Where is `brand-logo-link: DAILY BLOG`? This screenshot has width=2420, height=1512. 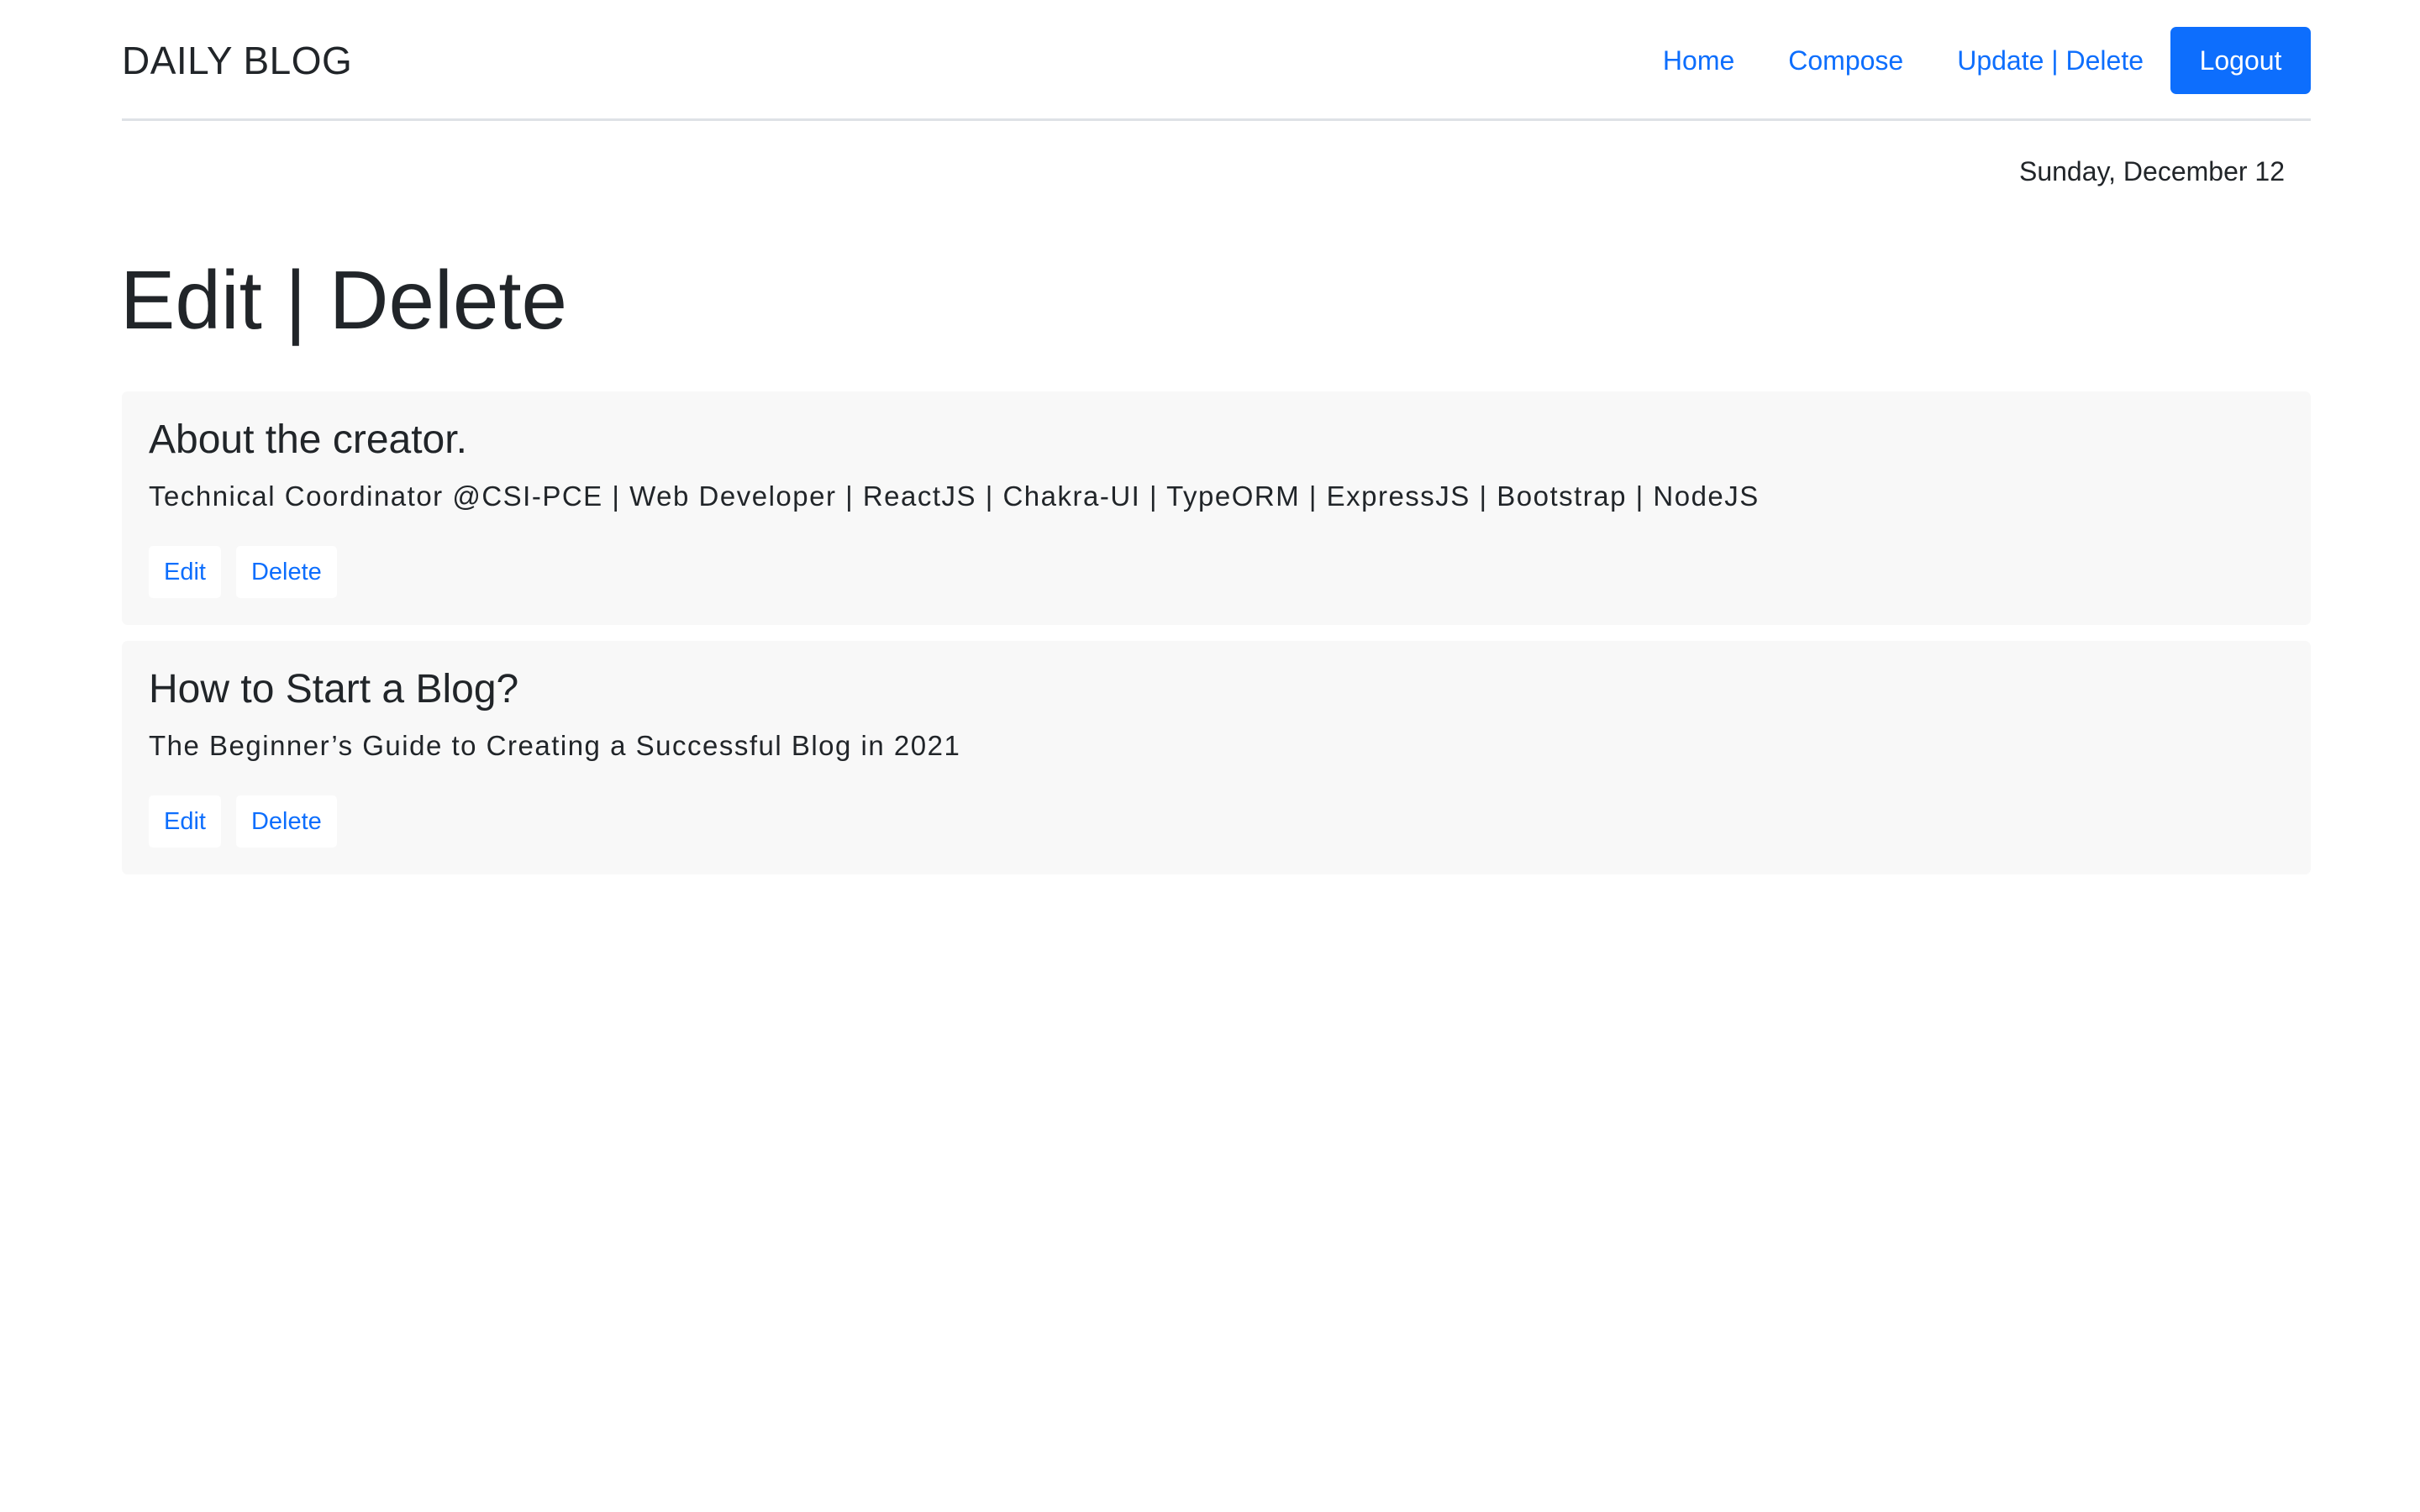
brand-logo-link: DAILY BLOG is located at coordinates (237, 60).